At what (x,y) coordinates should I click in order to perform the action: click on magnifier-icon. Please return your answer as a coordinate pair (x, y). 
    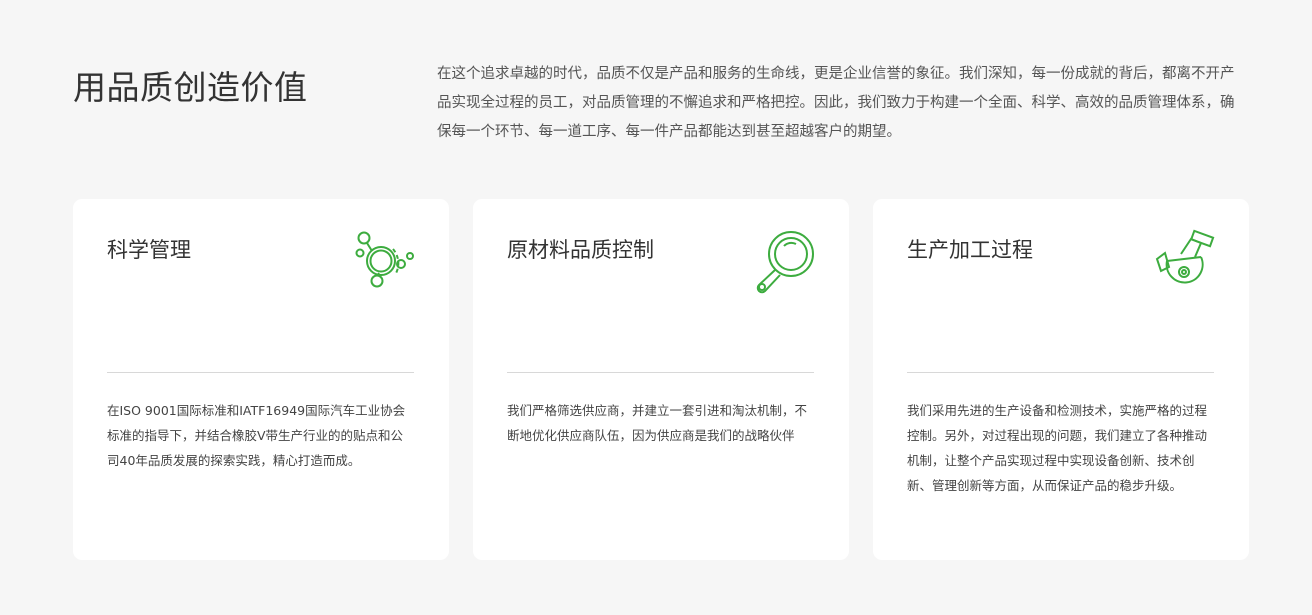
    Looking at the image, I should click on (785, 262).